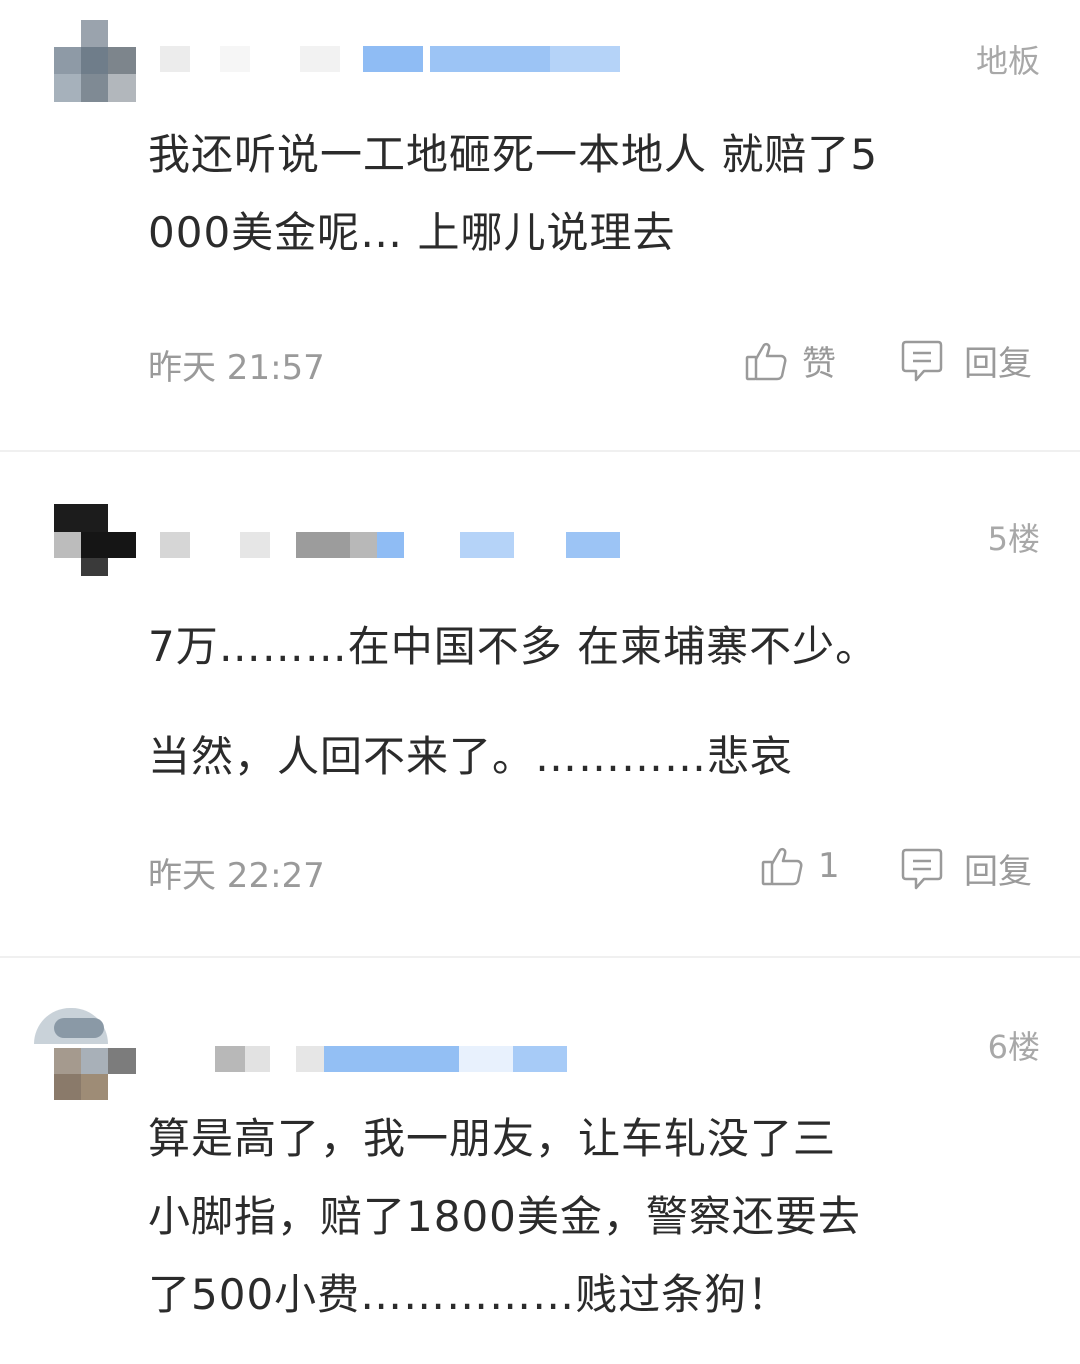 The image size is (1080, 1364). I want to click on floor-label: 6楼, so click(1013, 1047).